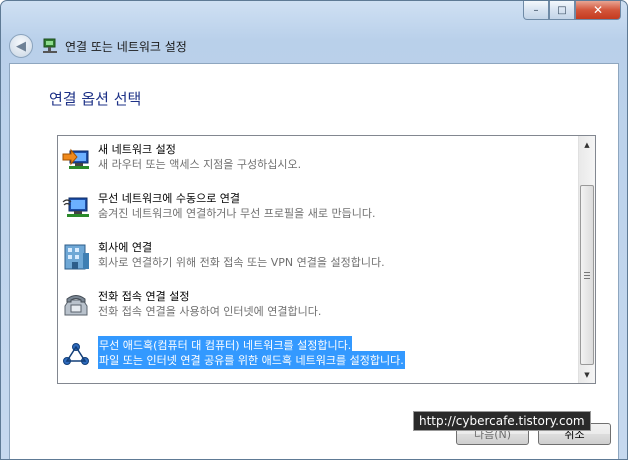  Describe the element at coordinates (169, 198) in the screenshot. I see `option-title: 무선 네트워크에 수동으로 연결` at that location.